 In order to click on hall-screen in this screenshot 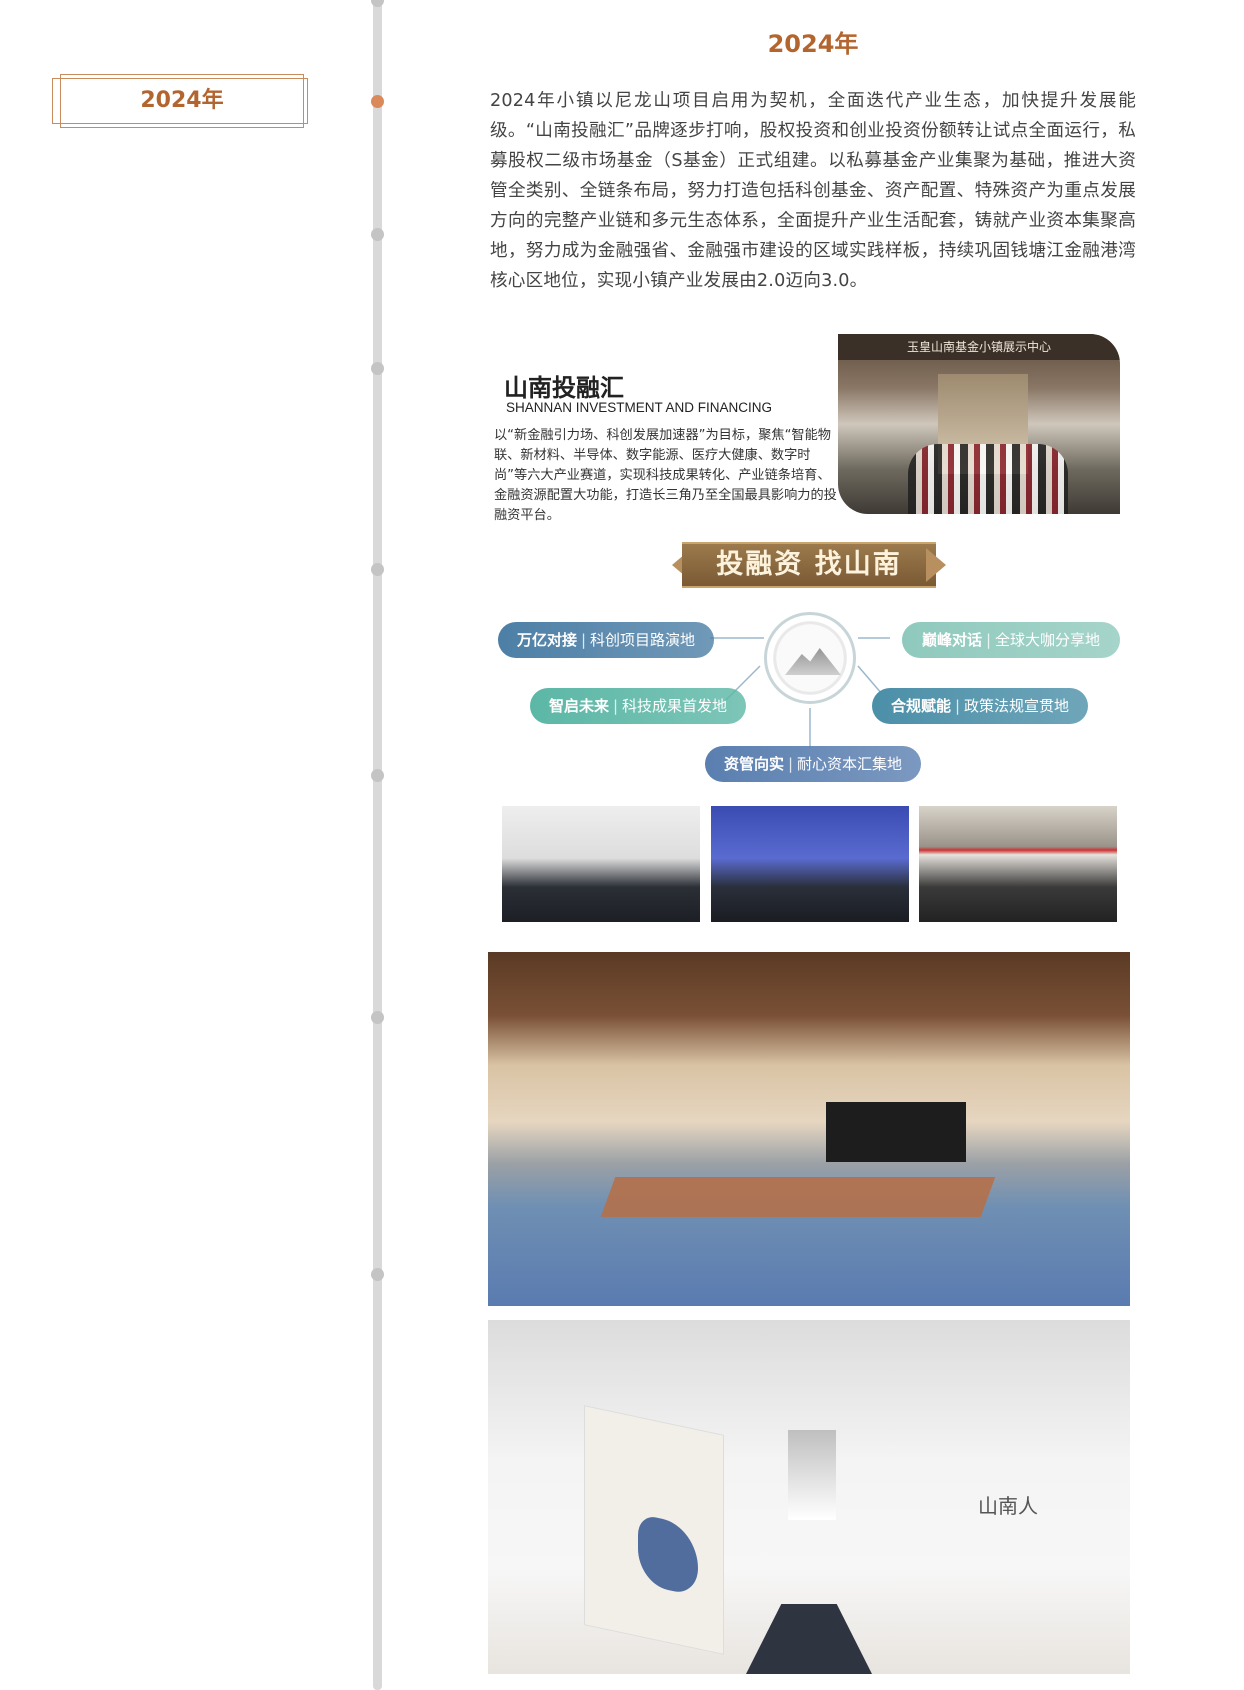, I will do `click(896, 1132)`.